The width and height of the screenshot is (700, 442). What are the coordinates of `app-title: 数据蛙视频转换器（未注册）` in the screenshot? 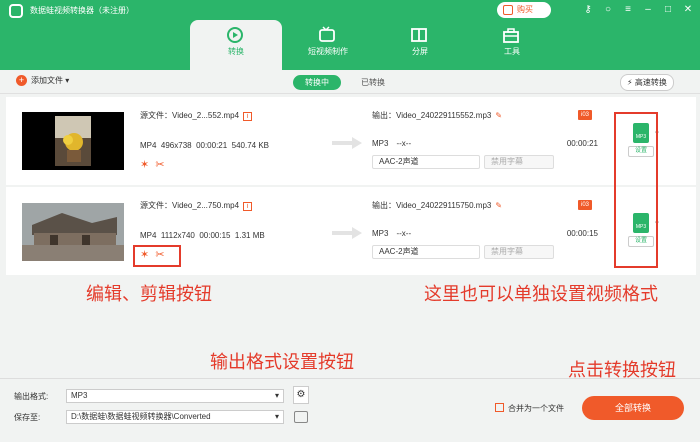 It's located at (82, 10).